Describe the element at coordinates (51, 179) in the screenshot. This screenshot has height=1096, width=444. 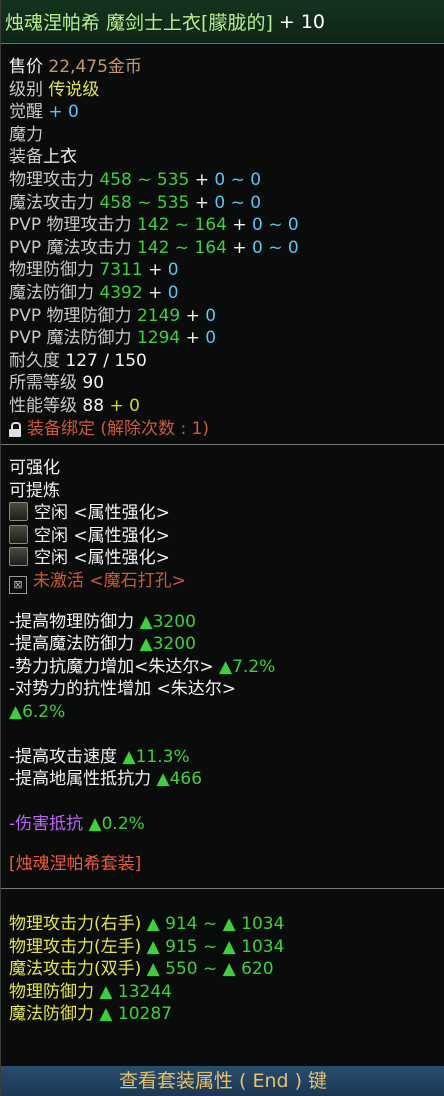
I see `stat-label: 物理攻击力` at that location.